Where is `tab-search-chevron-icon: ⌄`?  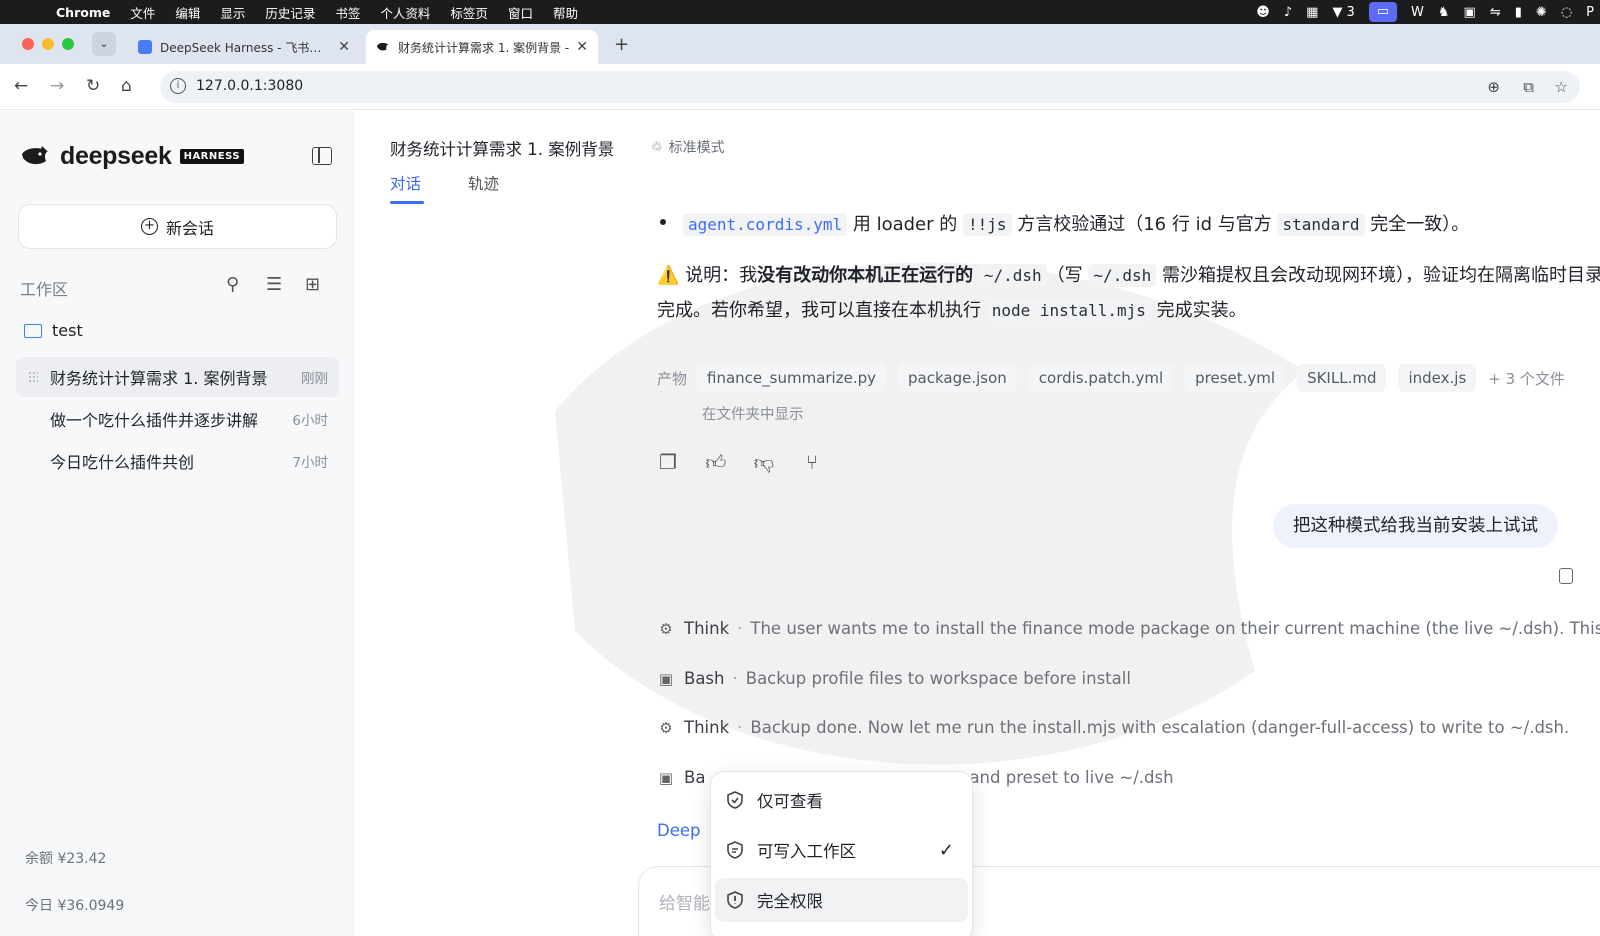
tab-search-chevron-icon: ⌄ is located at coordinates (104, 44).